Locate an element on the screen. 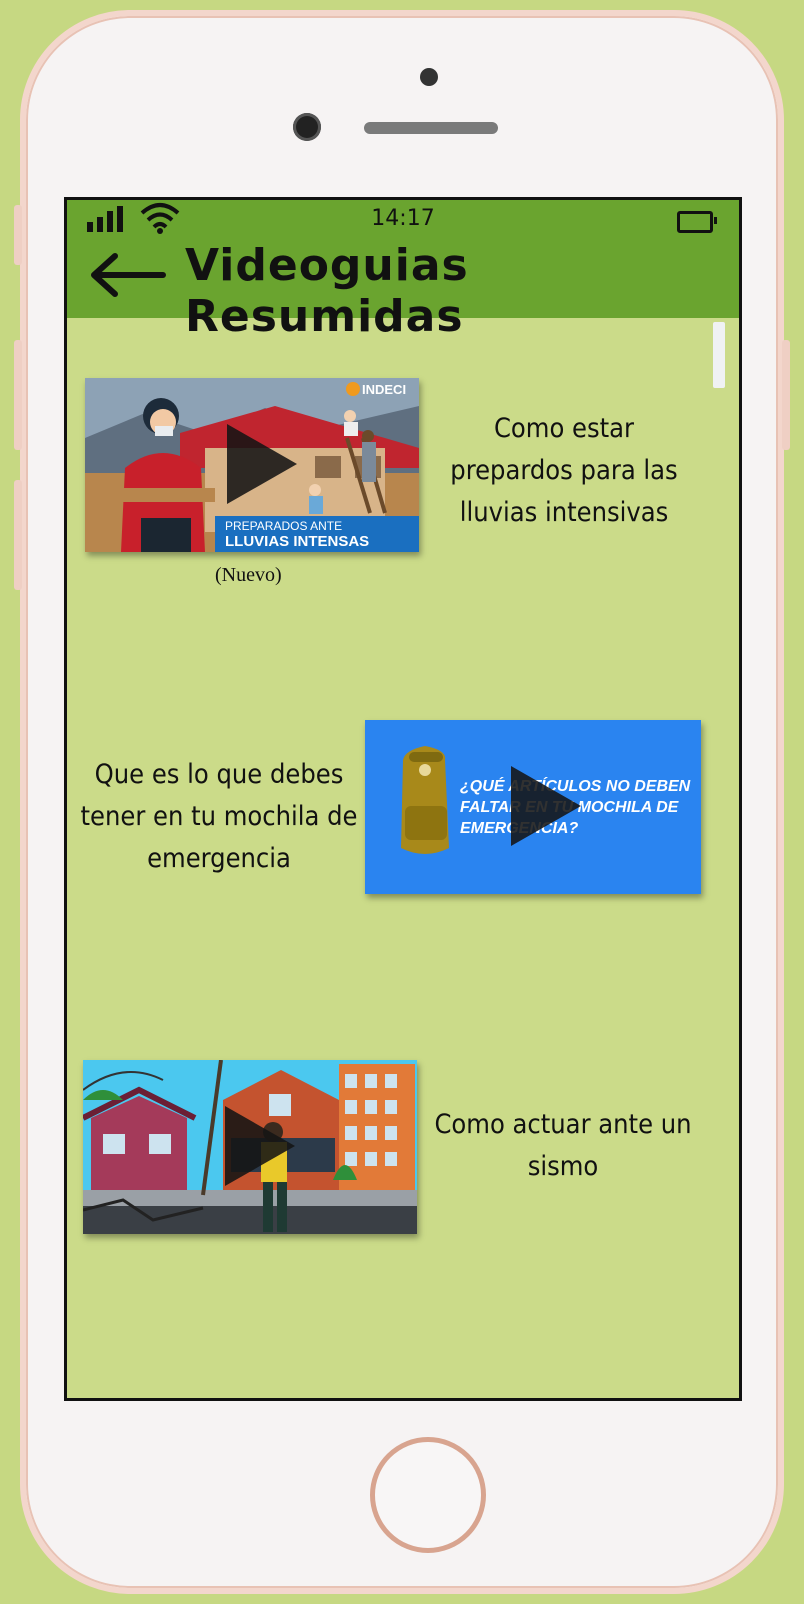  back-arrow-icon is located at coordinates (129, 275).